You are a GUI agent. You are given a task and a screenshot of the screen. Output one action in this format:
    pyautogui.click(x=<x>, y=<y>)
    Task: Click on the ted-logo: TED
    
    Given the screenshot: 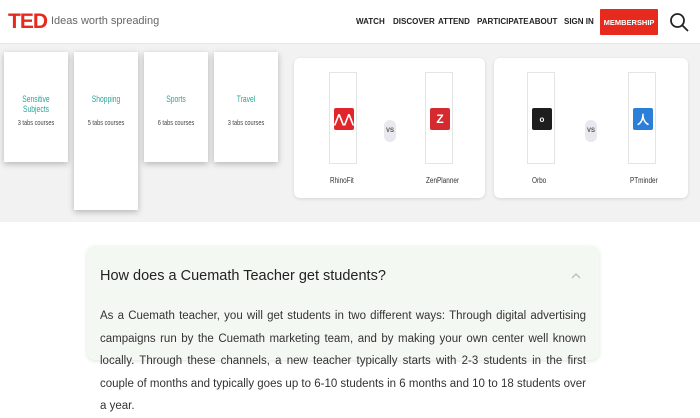 What is the action you would take?
    pyautogui.click(x=28, y=22)
    